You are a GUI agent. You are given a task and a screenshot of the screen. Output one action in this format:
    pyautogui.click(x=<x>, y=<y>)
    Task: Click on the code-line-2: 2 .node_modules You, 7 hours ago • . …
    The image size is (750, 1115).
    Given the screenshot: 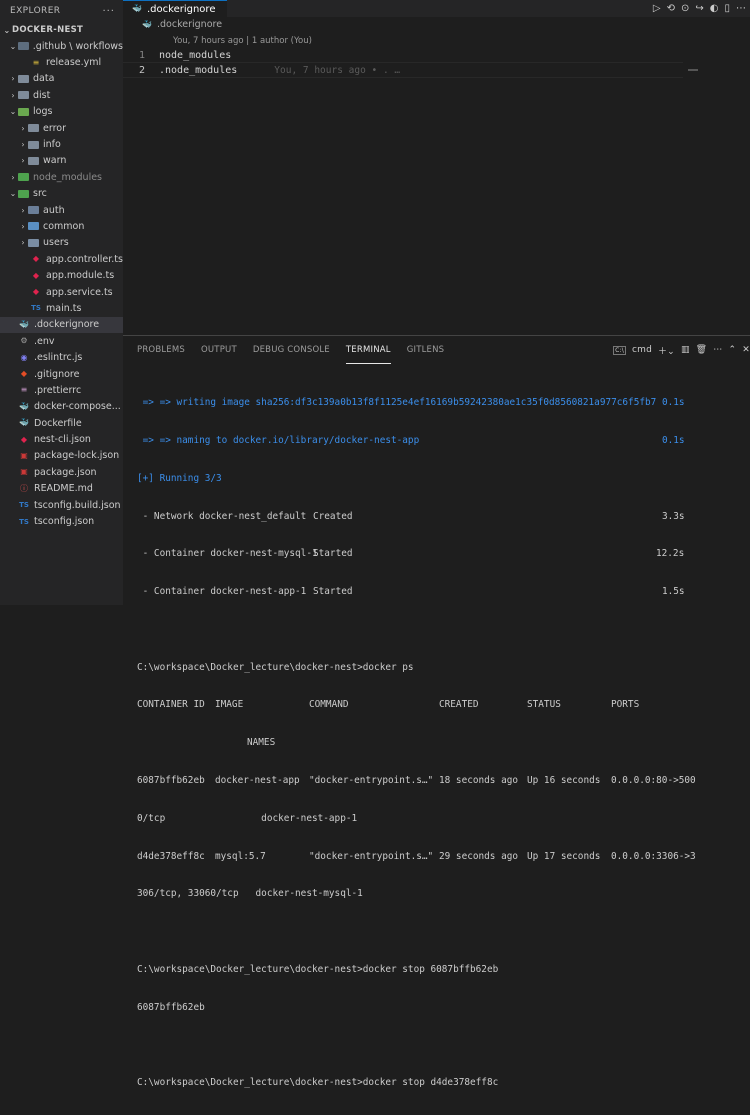 What is the action you would take?
    pyautogui.click(x=403, y=70)
    